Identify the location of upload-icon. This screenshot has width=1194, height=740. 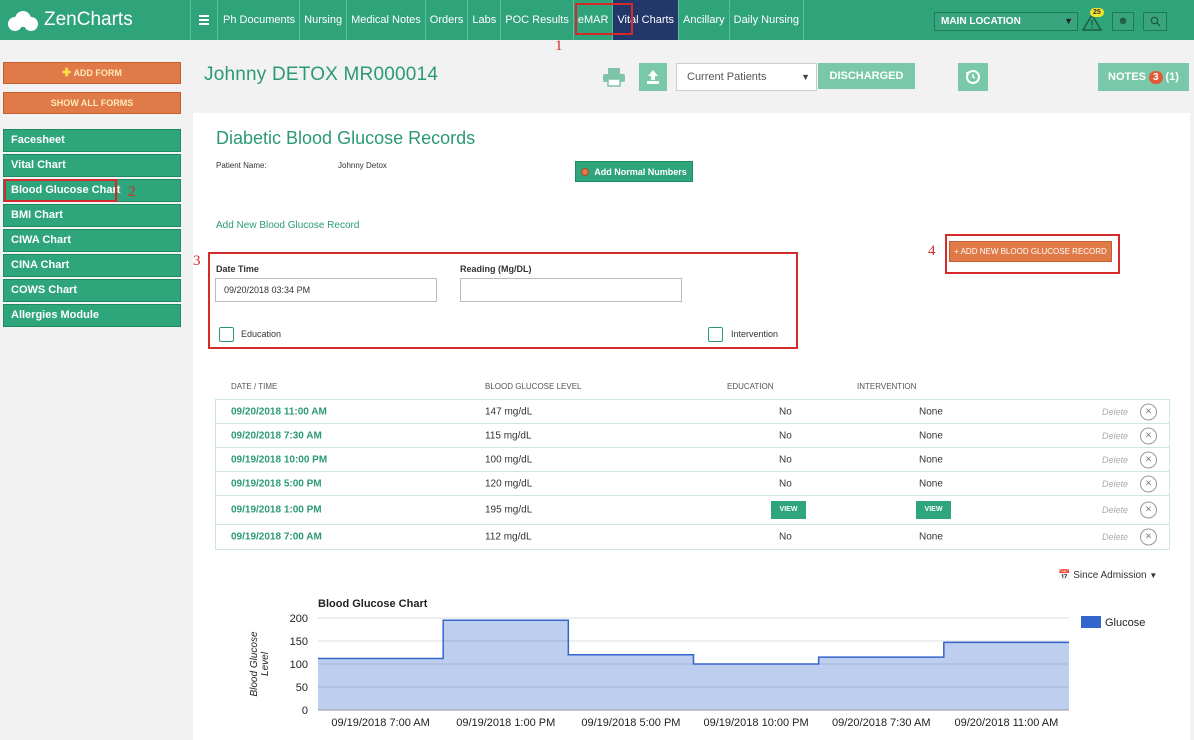
(653, 77).